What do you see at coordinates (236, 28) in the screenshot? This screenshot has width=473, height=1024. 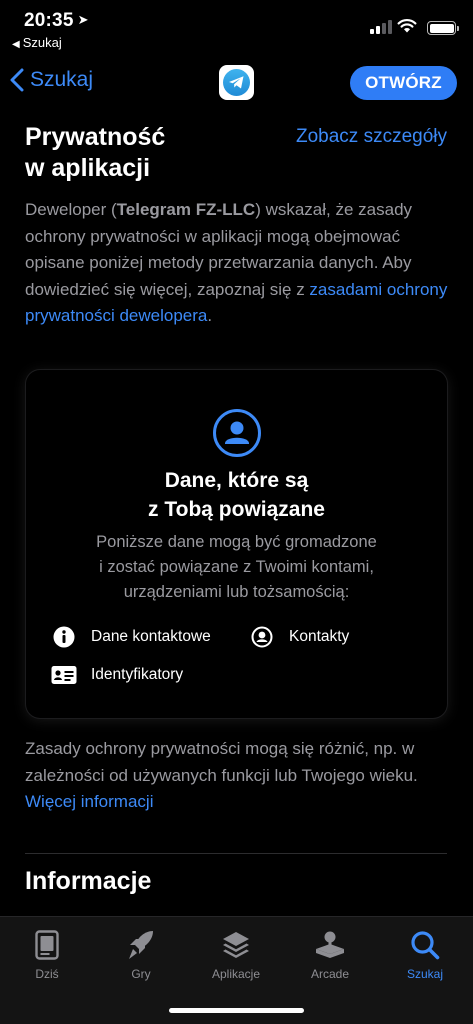 I see `status-bar: 20:35 ➤ ◀ Szukaj` at bounding box center [236, 28].